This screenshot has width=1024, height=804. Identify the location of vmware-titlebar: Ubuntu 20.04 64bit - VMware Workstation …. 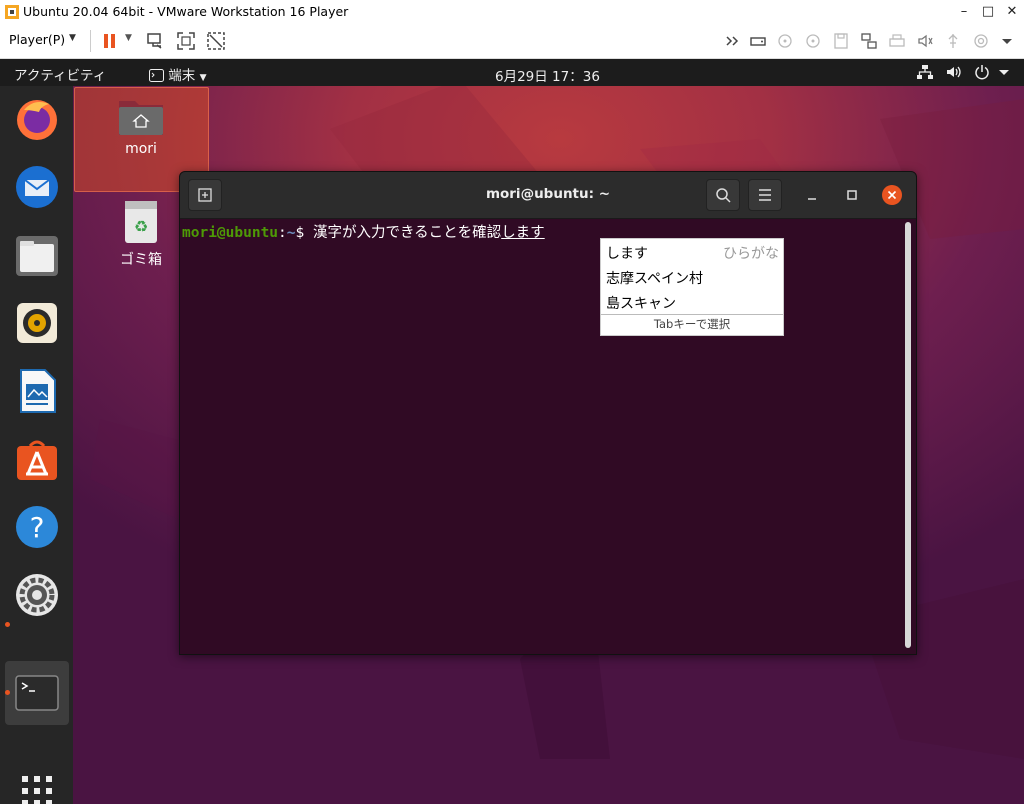
(512, 12).